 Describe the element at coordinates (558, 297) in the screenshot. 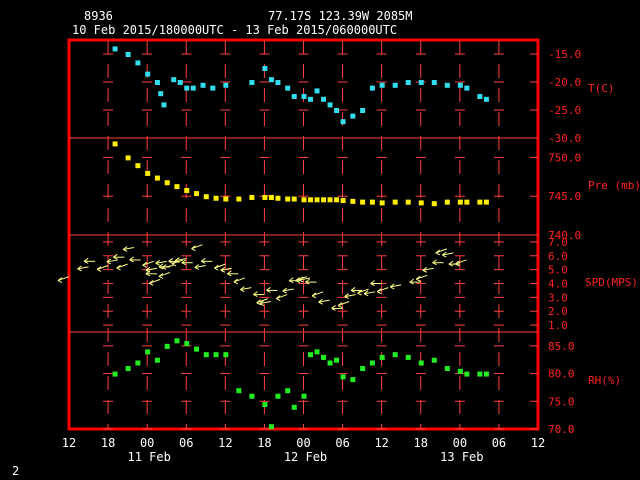

I see `y-tick-label: 3.0` at that location.